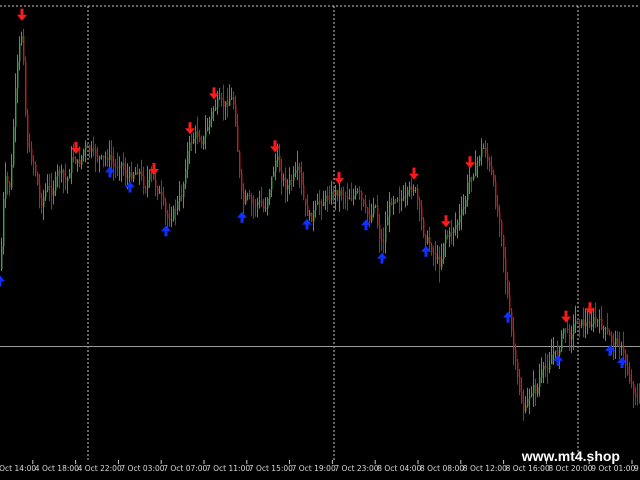 The height and width of the screenshot is (480, 640). I want to click on x-tick-label: 7 Oct 03:00, so click(142, 468).